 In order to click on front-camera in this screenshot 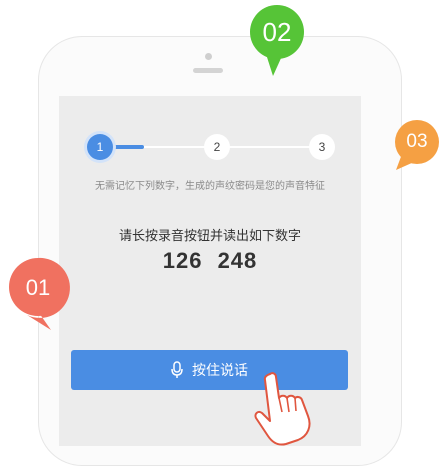, I will do `click(208, 56)`.